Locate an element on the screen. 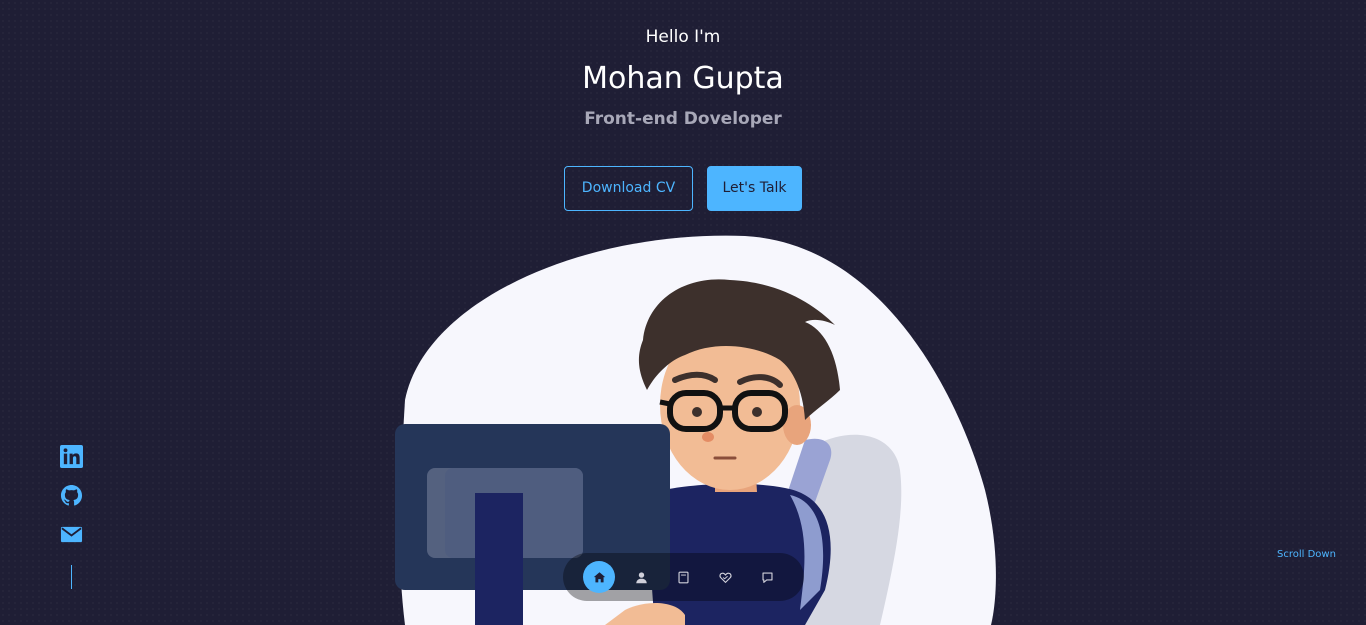 The width and height of the screenshot is (1366, 625). download-cv-button: Download CV is located at coordinates (628, 188).